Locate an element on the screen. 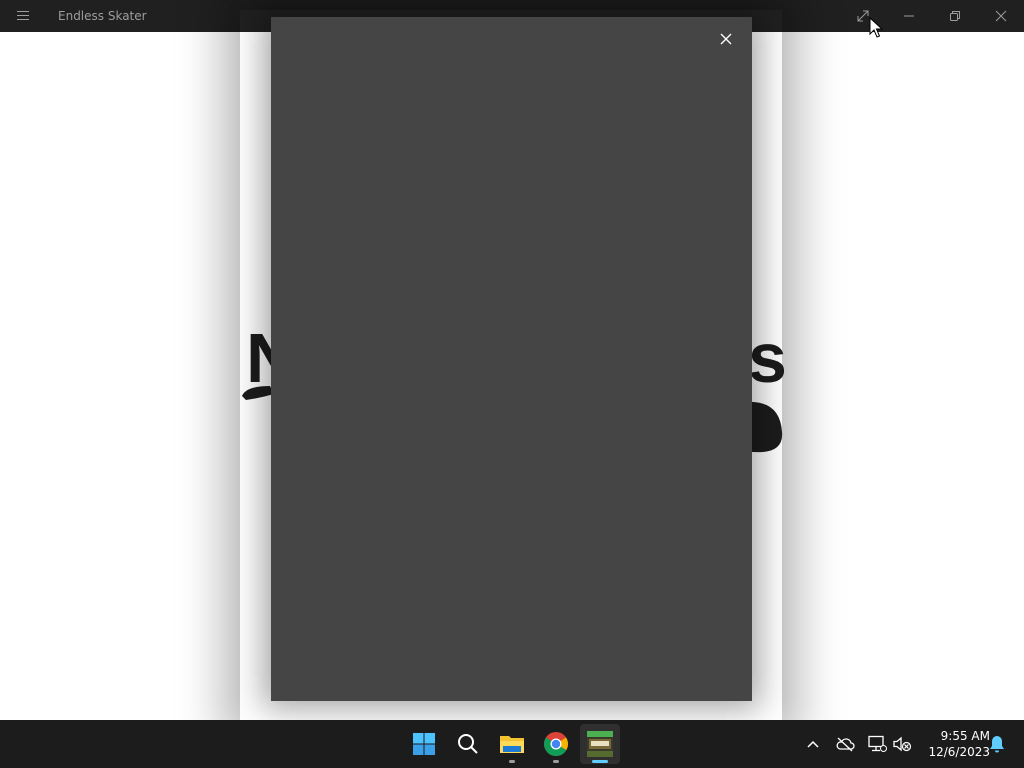  minimize-button is located at coordinates (909, 16).